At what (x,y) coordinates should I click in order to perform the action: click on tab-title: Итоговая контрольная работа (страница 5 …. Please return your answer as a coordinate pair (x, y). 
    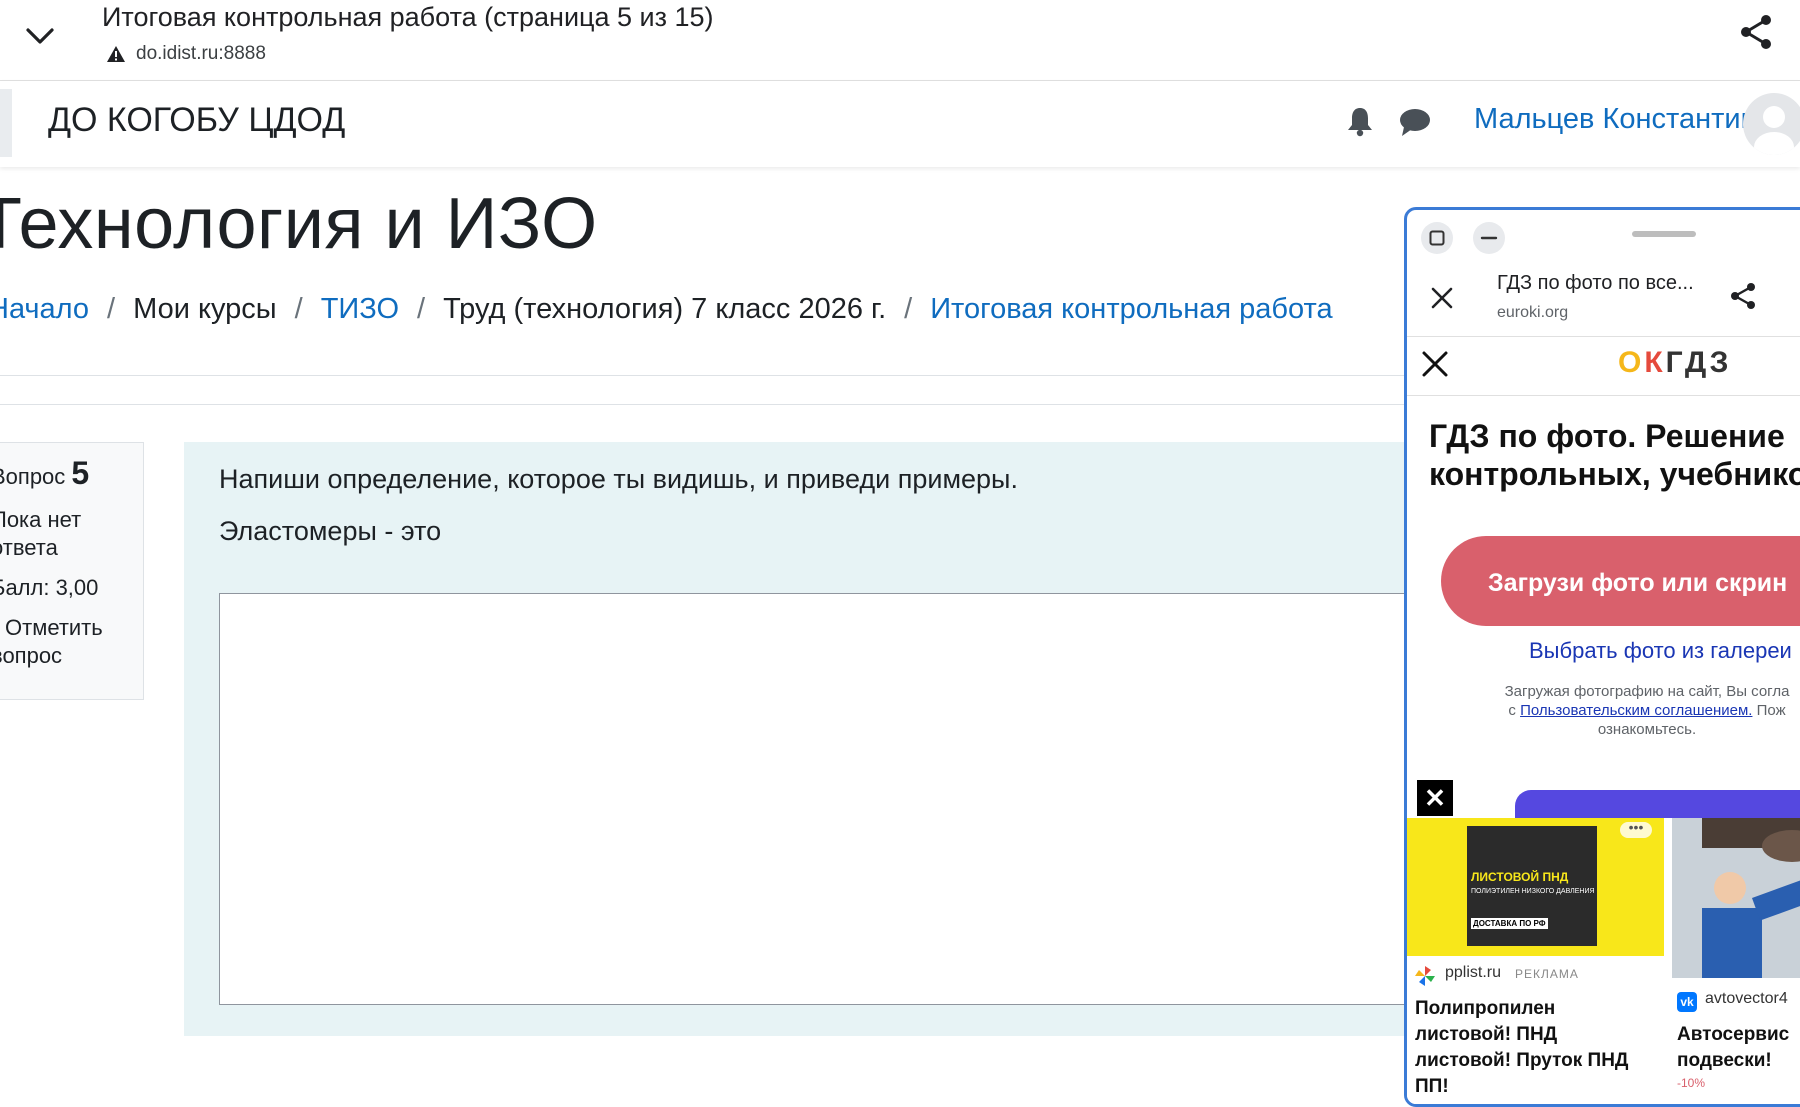
    Looking at the image, I should click on (408, 17).